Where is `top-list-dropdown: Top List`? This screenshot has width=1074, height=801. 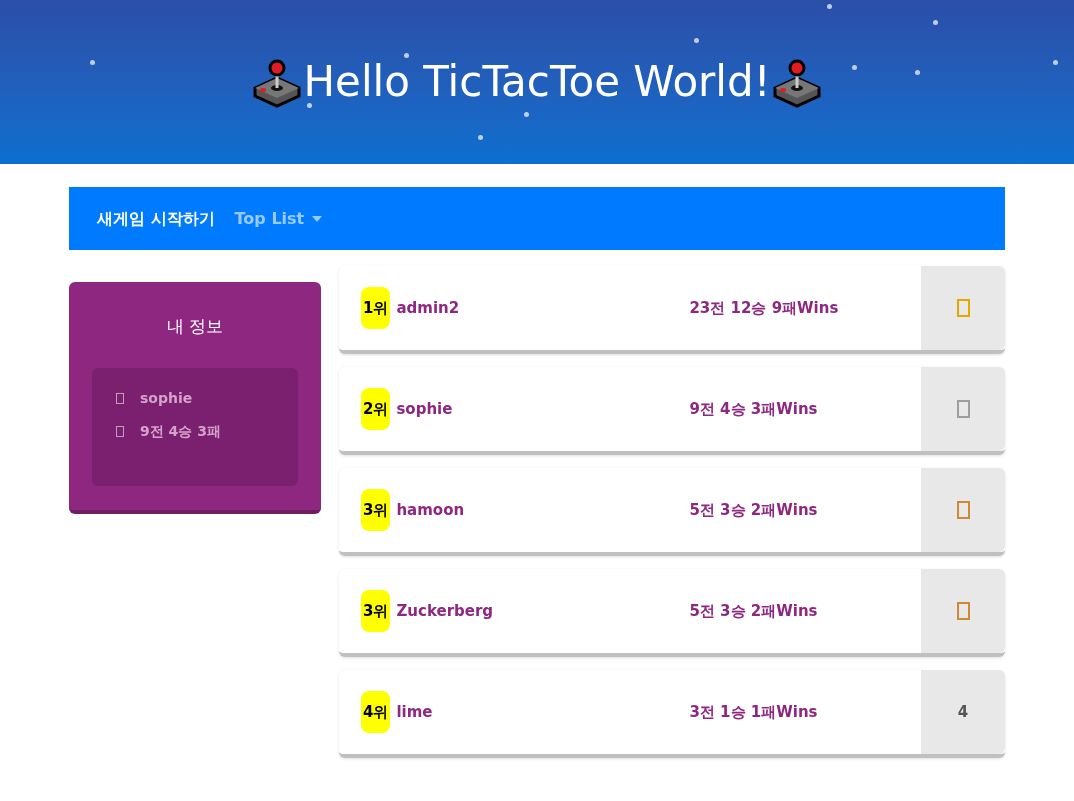 top-list-dropdown: Top List is located at coordinates (278, 218).